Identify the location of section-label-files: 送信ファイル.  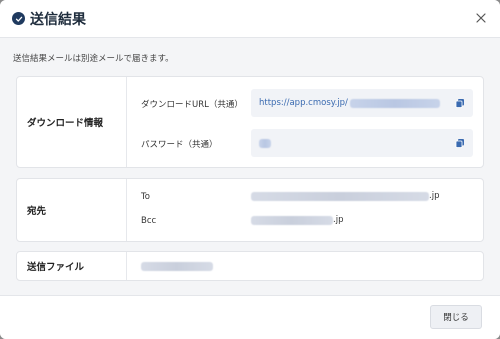
(72, 266).